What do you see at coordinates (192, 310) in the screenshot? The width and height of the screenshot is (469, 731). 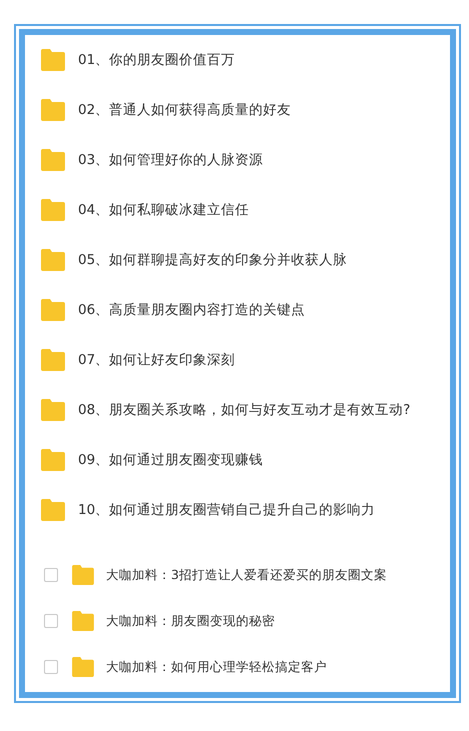 I see `folder-name: 06、高质量朋友圈内容打造的关键点` at bounding box center [192, 310].